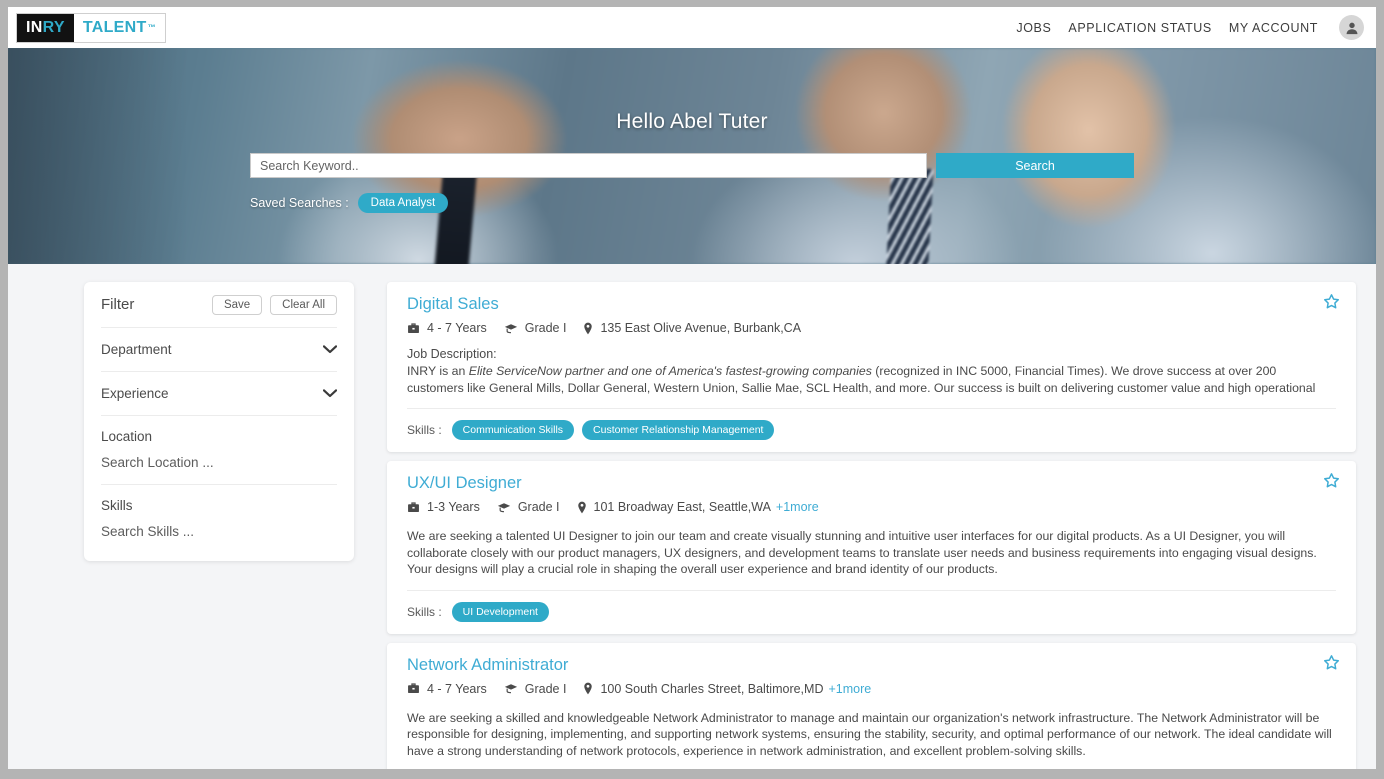 The height and width of the screenshot is (779, 1384). What do you see at coordinates (299, 203) in the screenshot?
I see `saved-searches-label: Saved Searches :` at bounding box center [299, 203].